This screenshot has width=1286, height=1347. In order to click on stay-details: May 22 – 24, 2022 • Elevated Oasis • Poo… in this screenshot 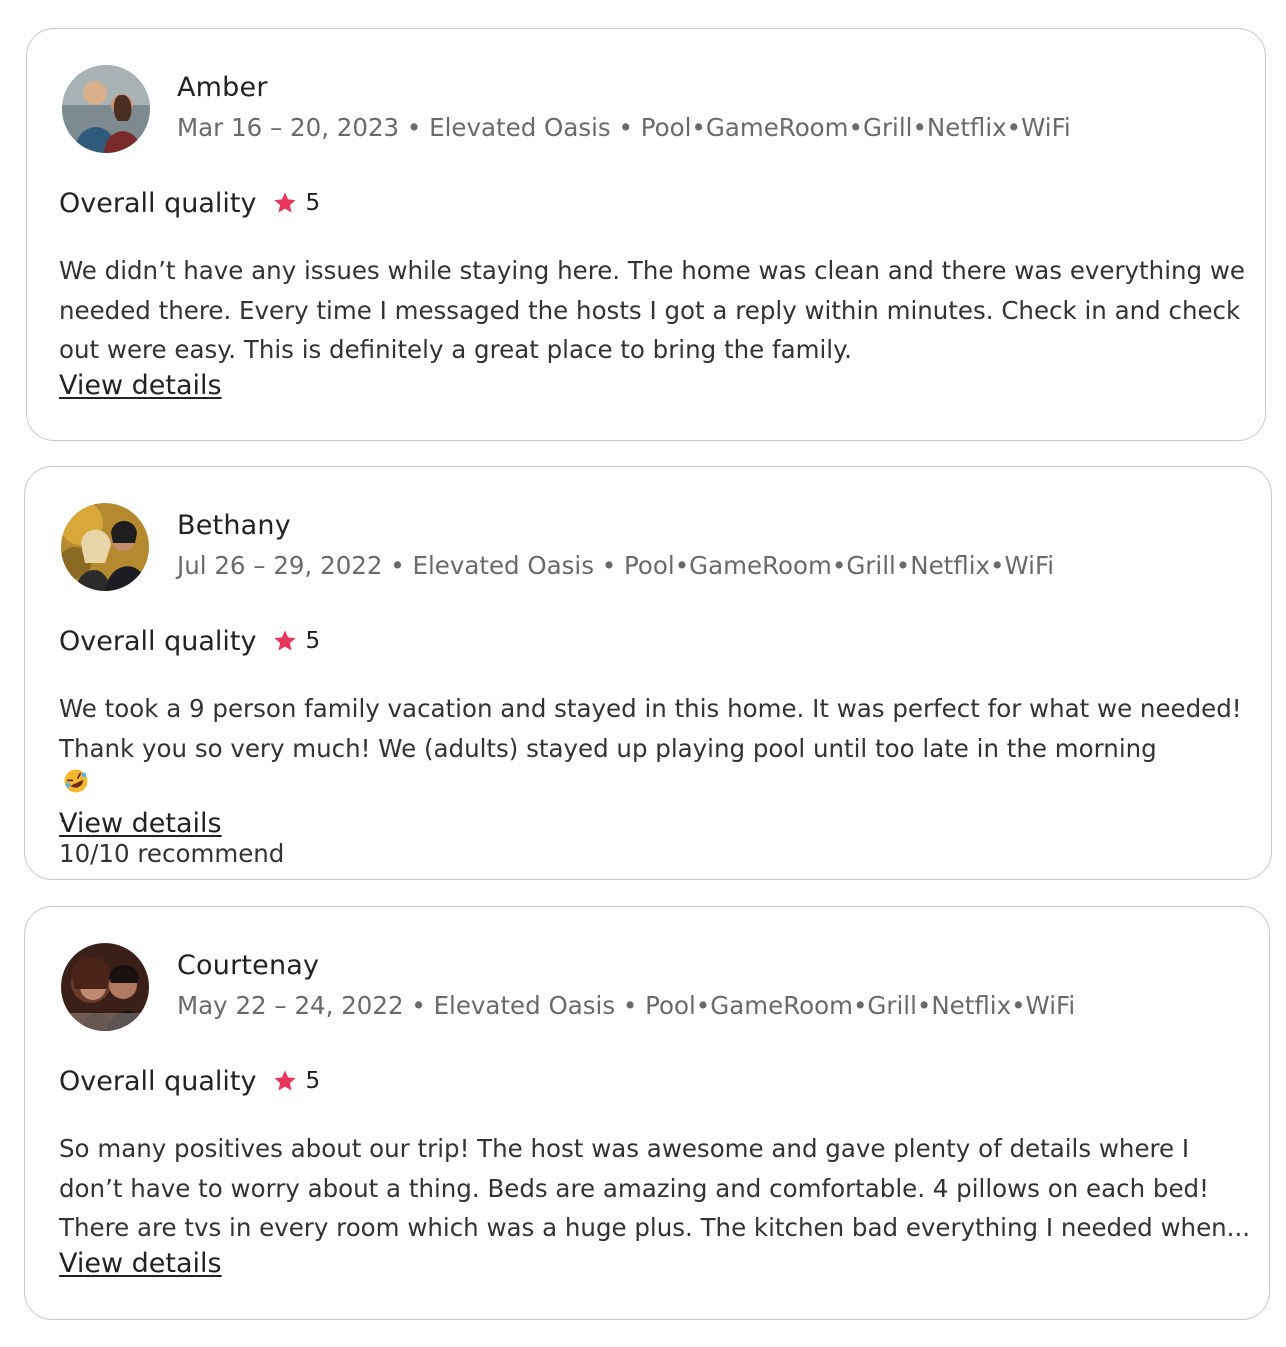, I will do `click(626, 1005)`.